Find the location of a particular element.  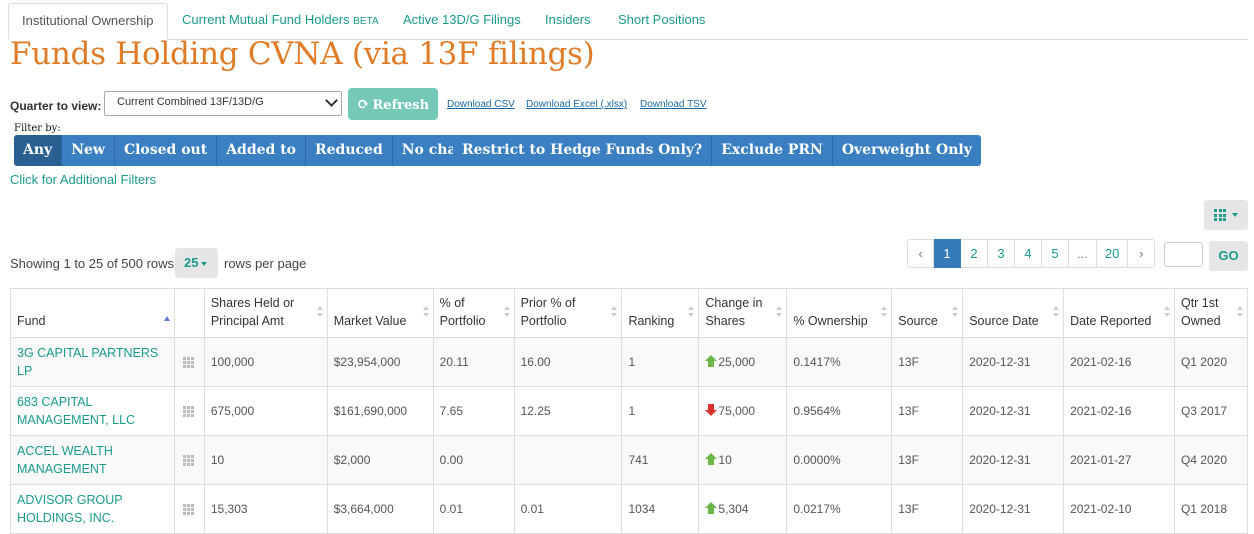

shares-cell: 10 is located at coordinates (265, 460).